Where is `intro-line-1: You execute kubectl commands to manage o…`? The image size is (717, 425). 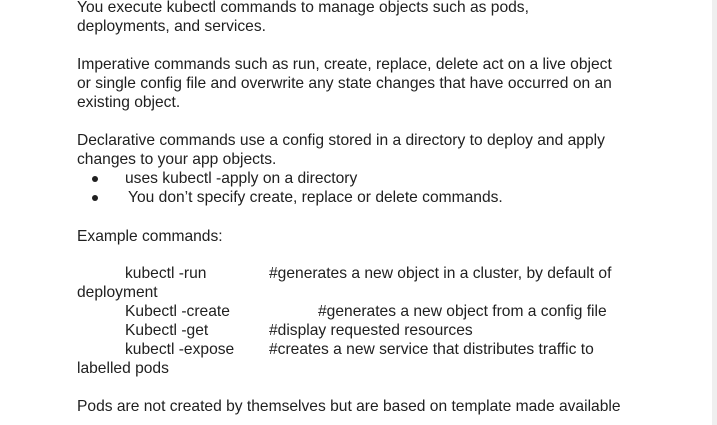 intro-line-1: You execute kubectl commands to manage o… is located at coordinates (303, 8).